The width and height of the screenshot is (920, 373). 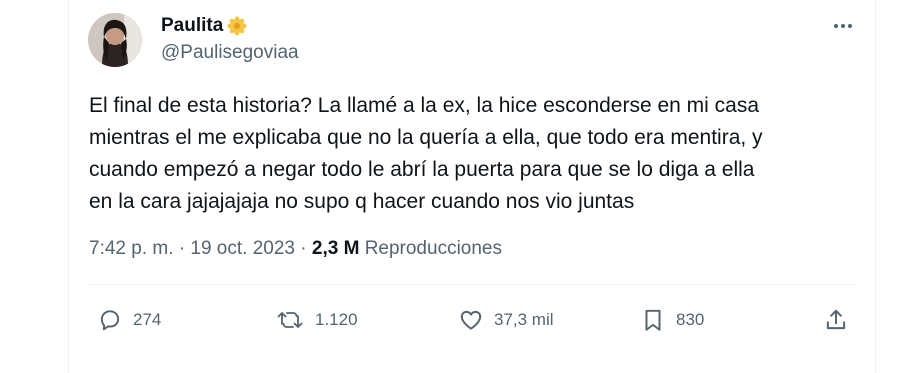 What do you see at coordinates (524, 319) in the screenshot?
I see `like-count: 37,3 mil` at bounding box center [524, 319].